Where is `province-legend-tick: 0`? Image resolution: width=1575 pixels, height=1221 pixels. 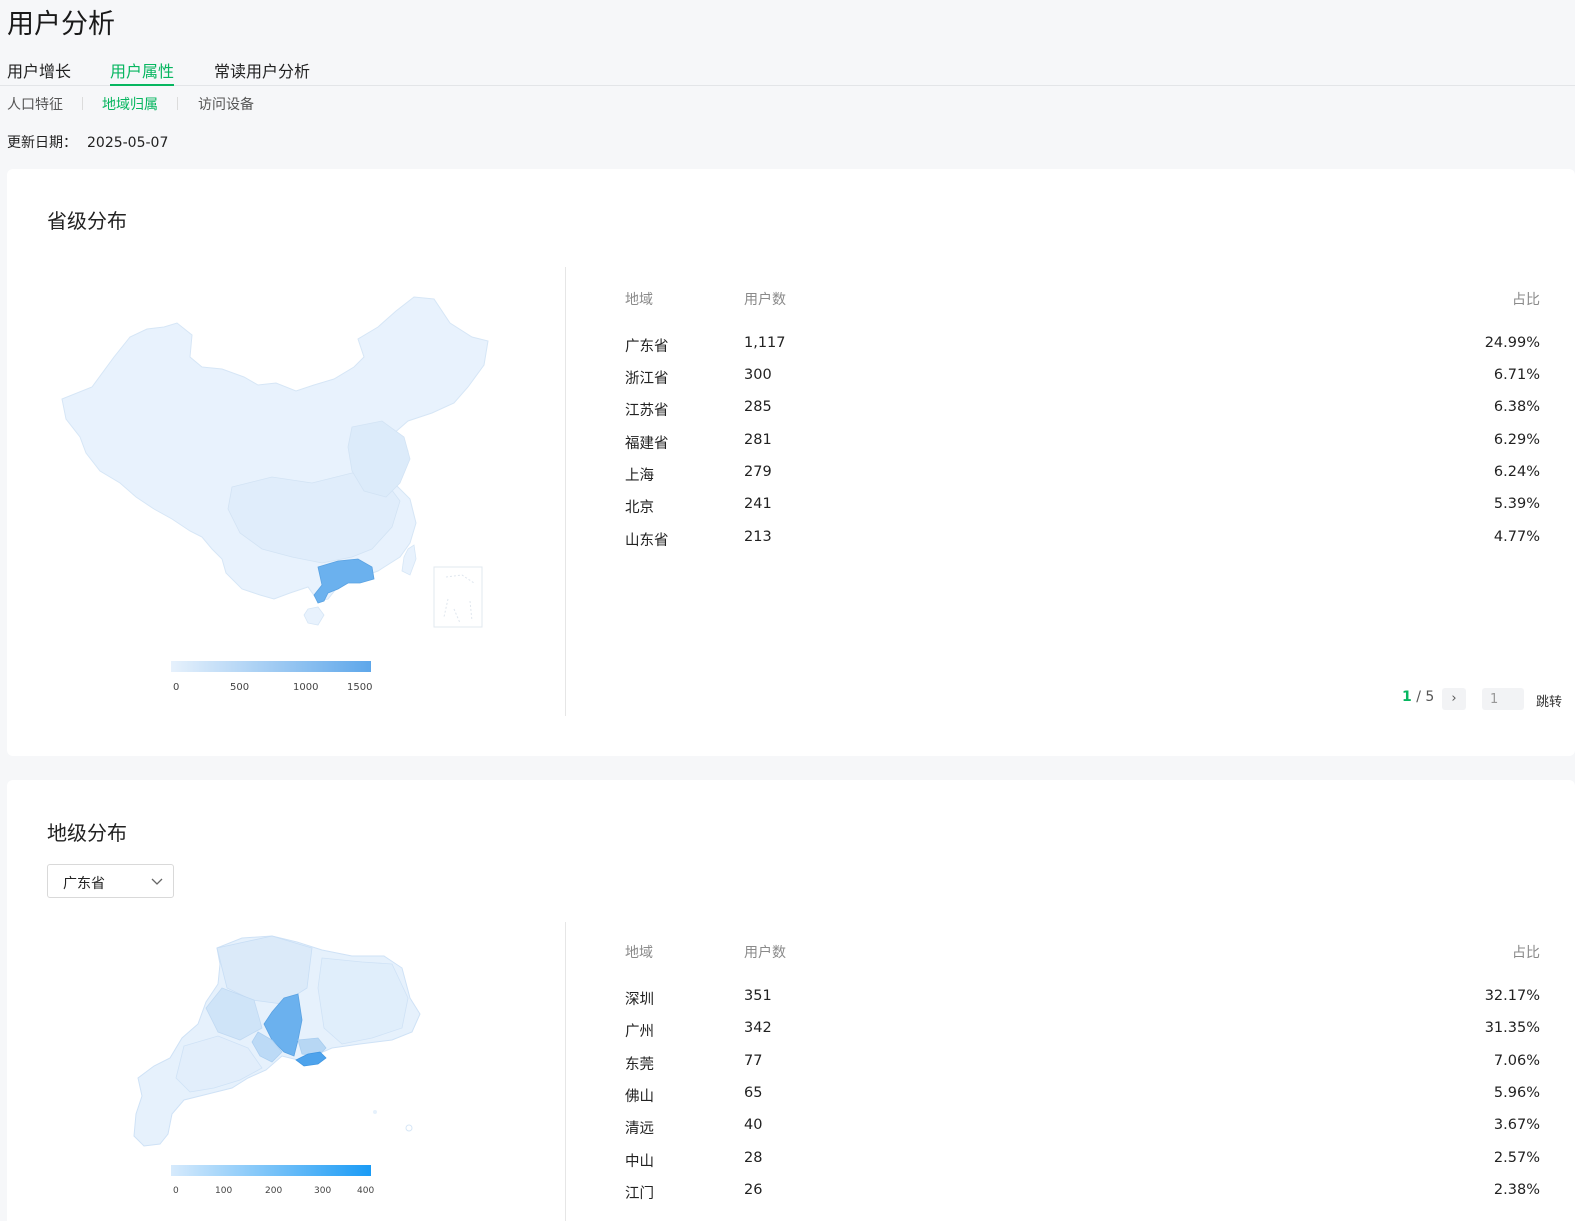 province-legend-tick: 0 is located at coordinates (176, 687).